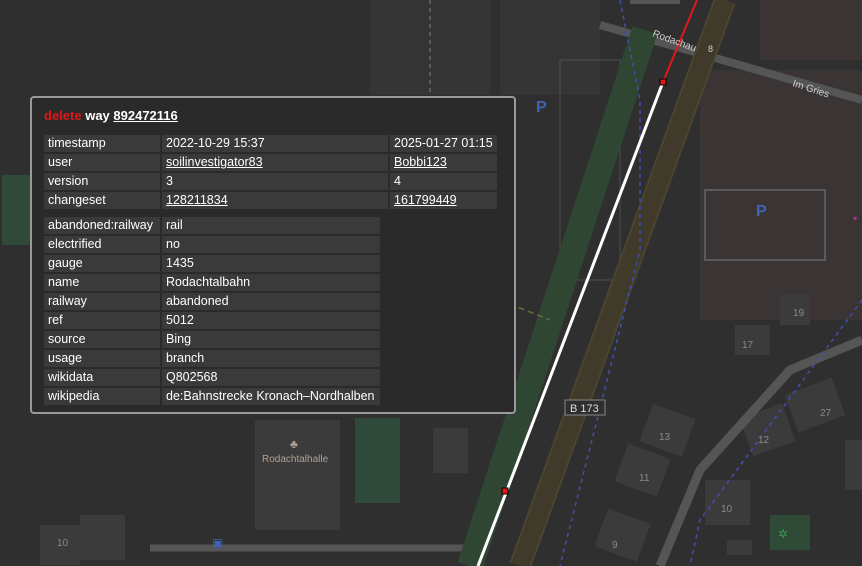 The image size is (862, 566). I want to click on meta-old-cell: 2022-10-29 15:37, so click(275, 143).